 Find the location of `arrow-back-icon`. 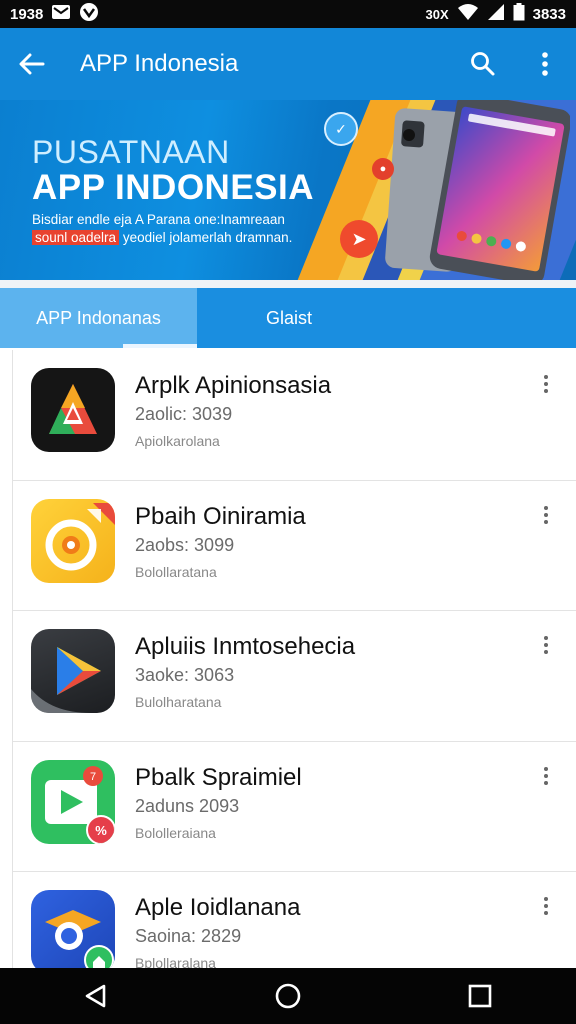

arrow-back-icon is located at coordinates (32, 64).